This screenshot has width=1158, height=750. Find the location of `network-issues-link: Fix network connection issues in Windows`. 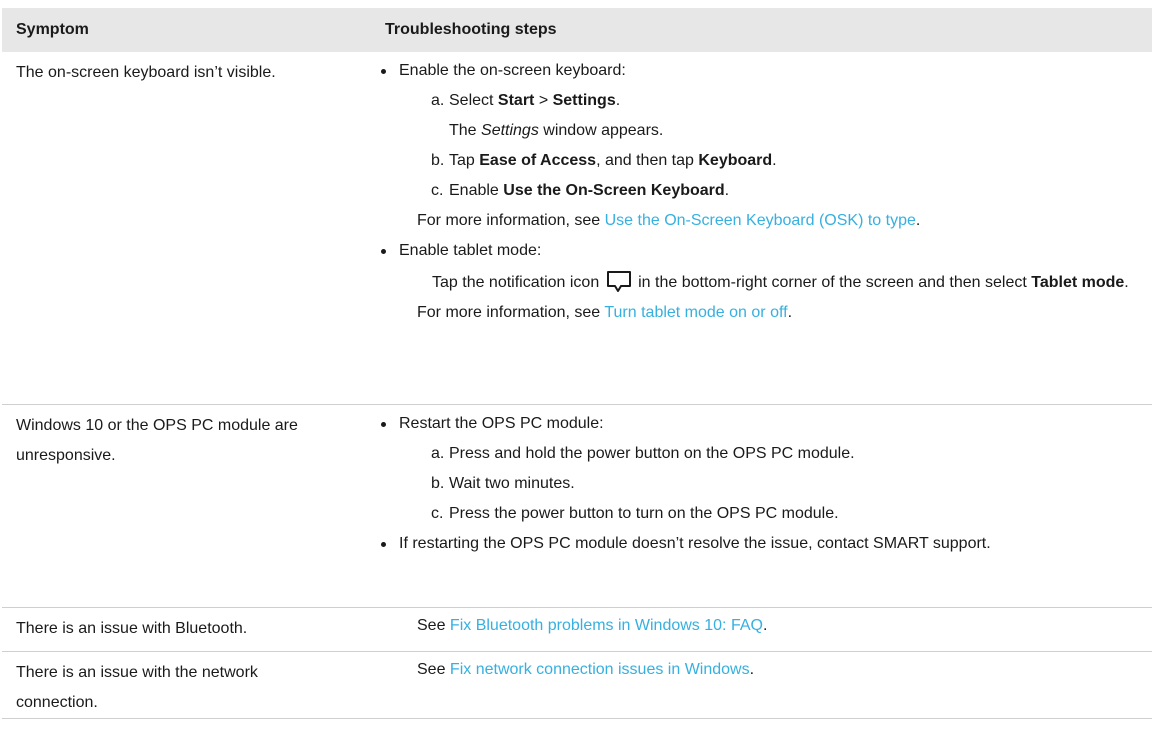

network-issues-link: Fix network connection issues in Windows is located at coordinates (600, 669).